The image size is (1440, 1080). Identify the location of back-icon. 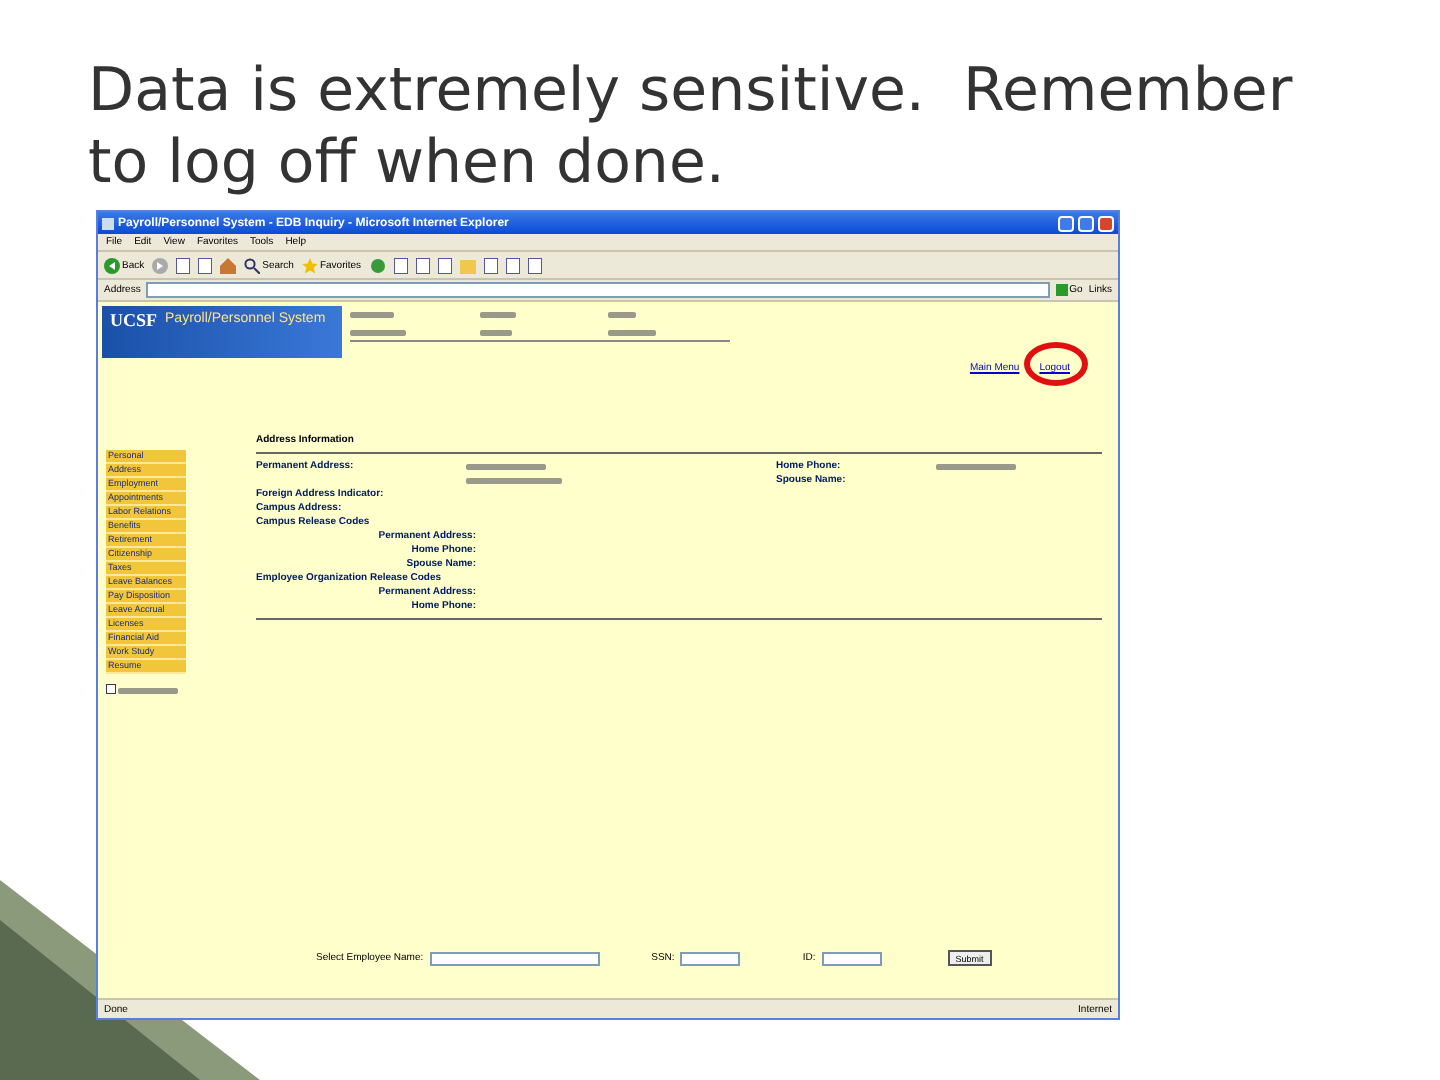
(112, 265).